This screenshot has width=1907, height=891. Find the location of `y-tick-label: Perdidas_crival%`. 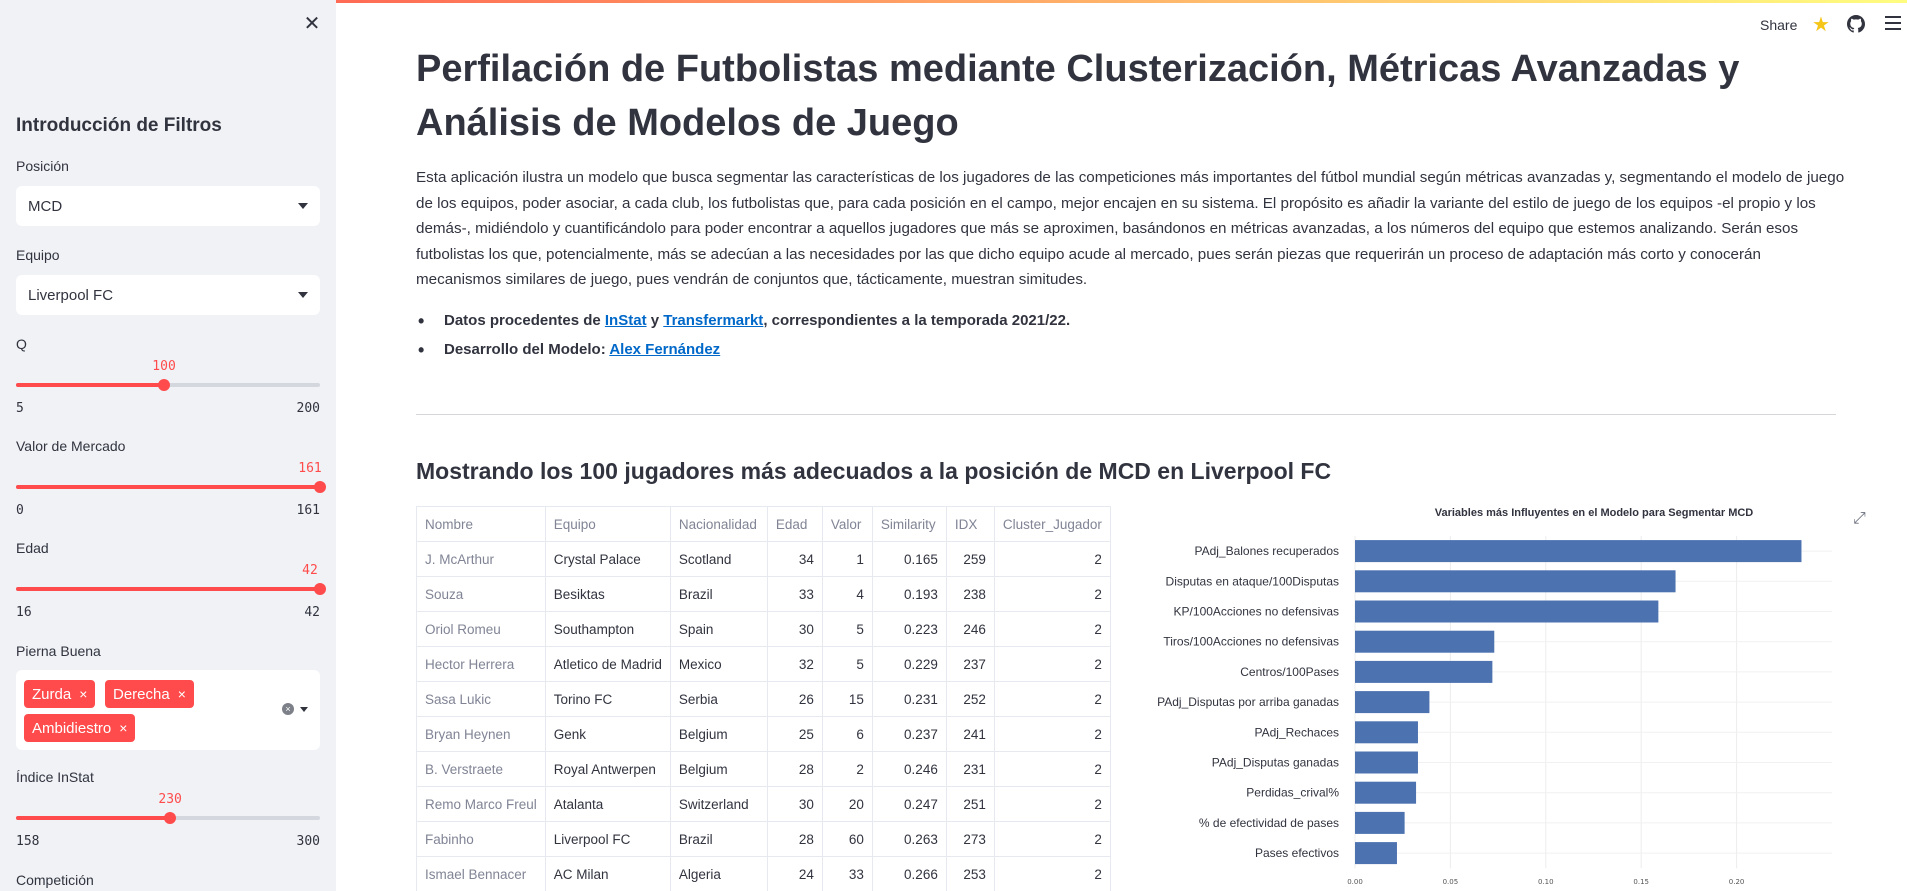

y-tick-label: Perdidas_crival% is located at coordinates (1292, 793).